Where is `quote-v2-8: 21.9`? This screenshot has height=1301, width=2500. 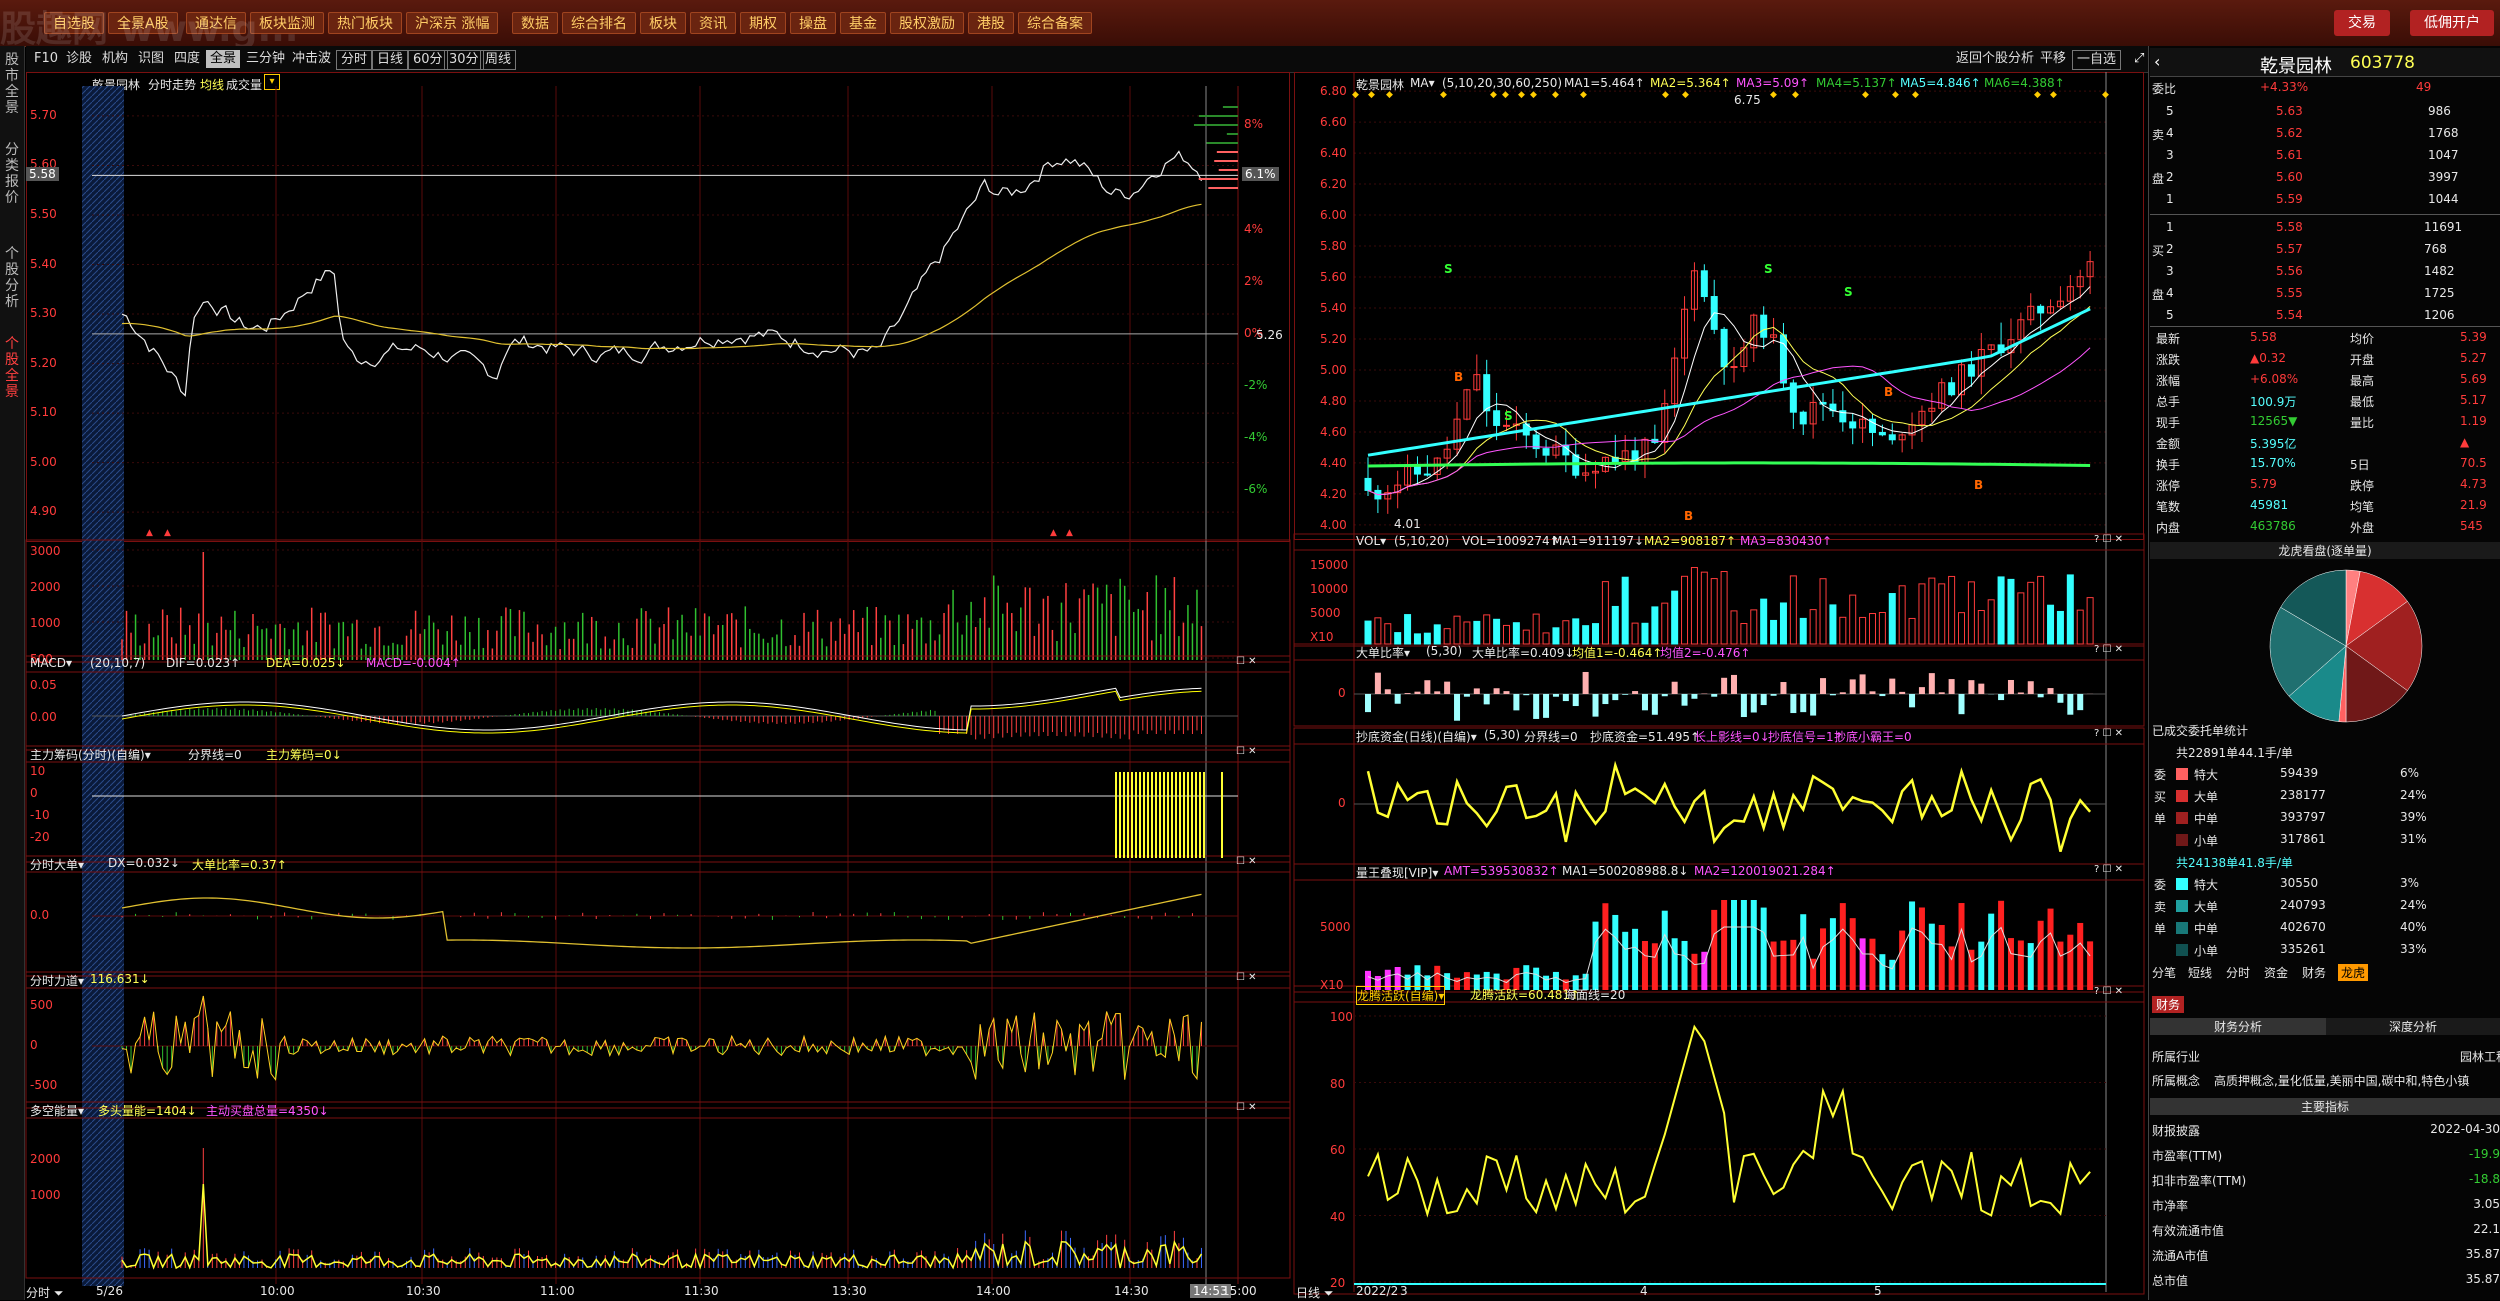
quote-v2-8: 21.9 is located at coordinates (2473, 505).